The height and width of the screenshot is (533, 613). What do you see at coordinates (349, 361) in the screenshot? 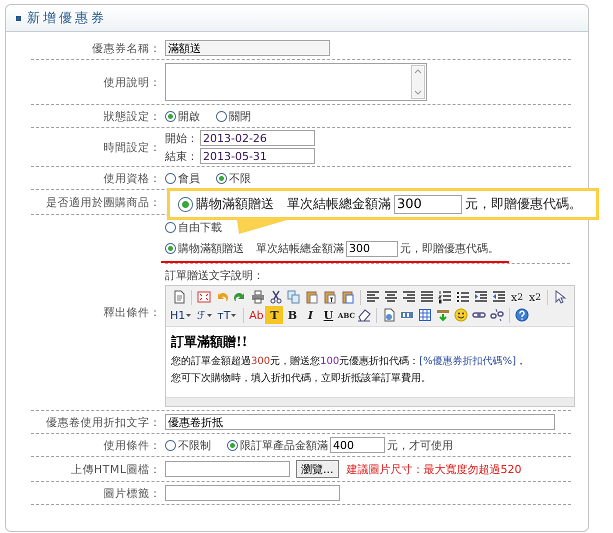
I see `editor-paragraph: 您的訂單金額超過300元，贈送您100元優惠折扣代碼：[%優惠券折扣代碼%]，` at bounding box center [349, 361].